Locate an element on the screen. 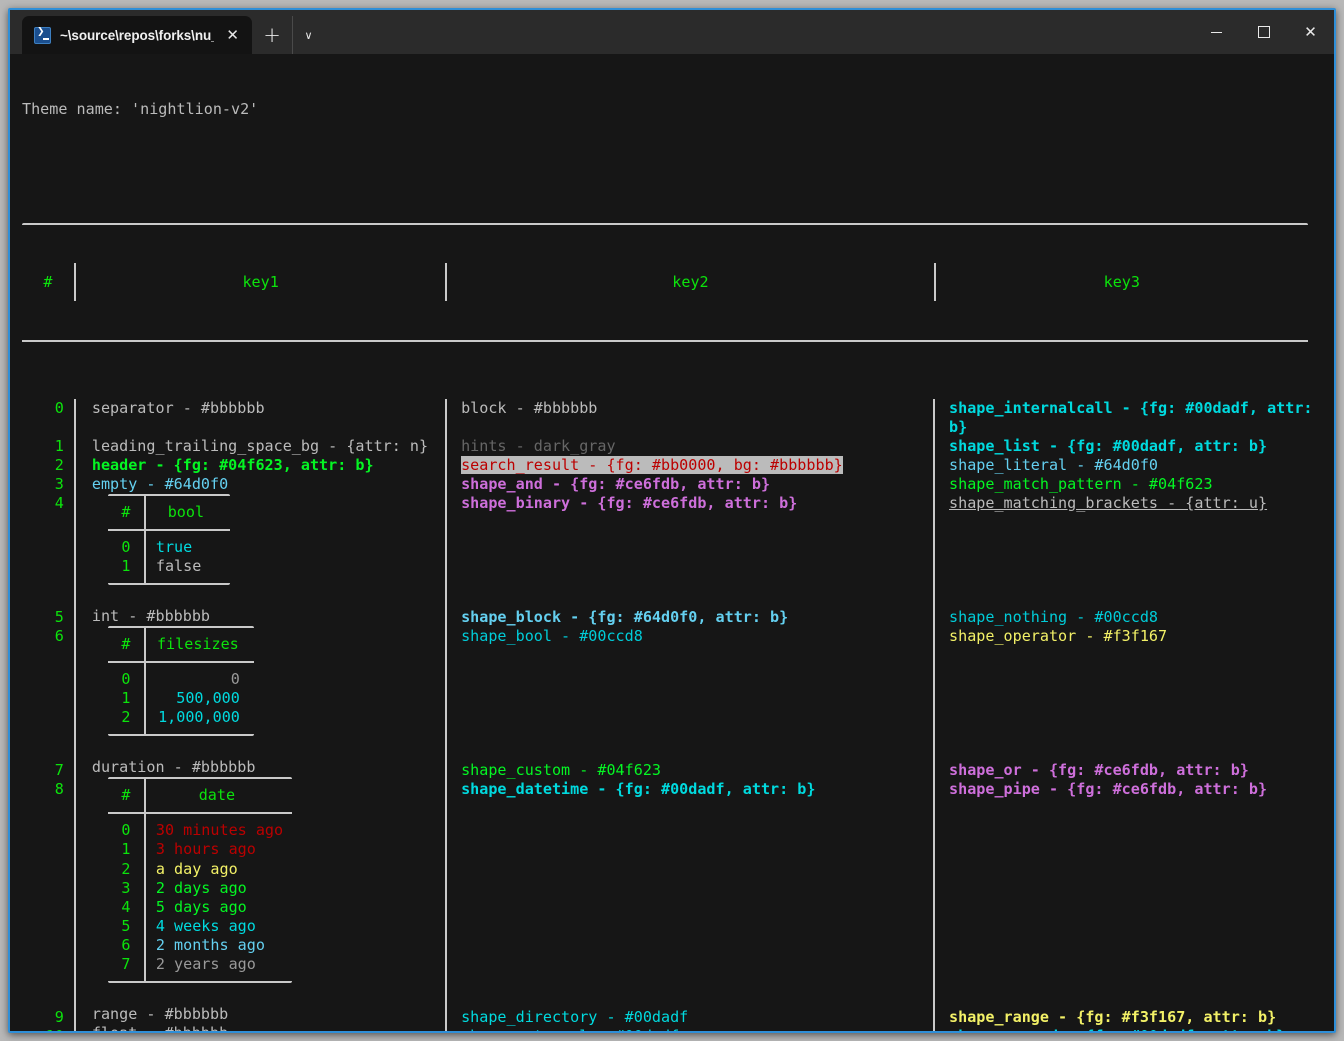 This screenshot has width=1344, height=1041. theme-entry: shape_external - #00dadf is located at coordinates (570, 1029).